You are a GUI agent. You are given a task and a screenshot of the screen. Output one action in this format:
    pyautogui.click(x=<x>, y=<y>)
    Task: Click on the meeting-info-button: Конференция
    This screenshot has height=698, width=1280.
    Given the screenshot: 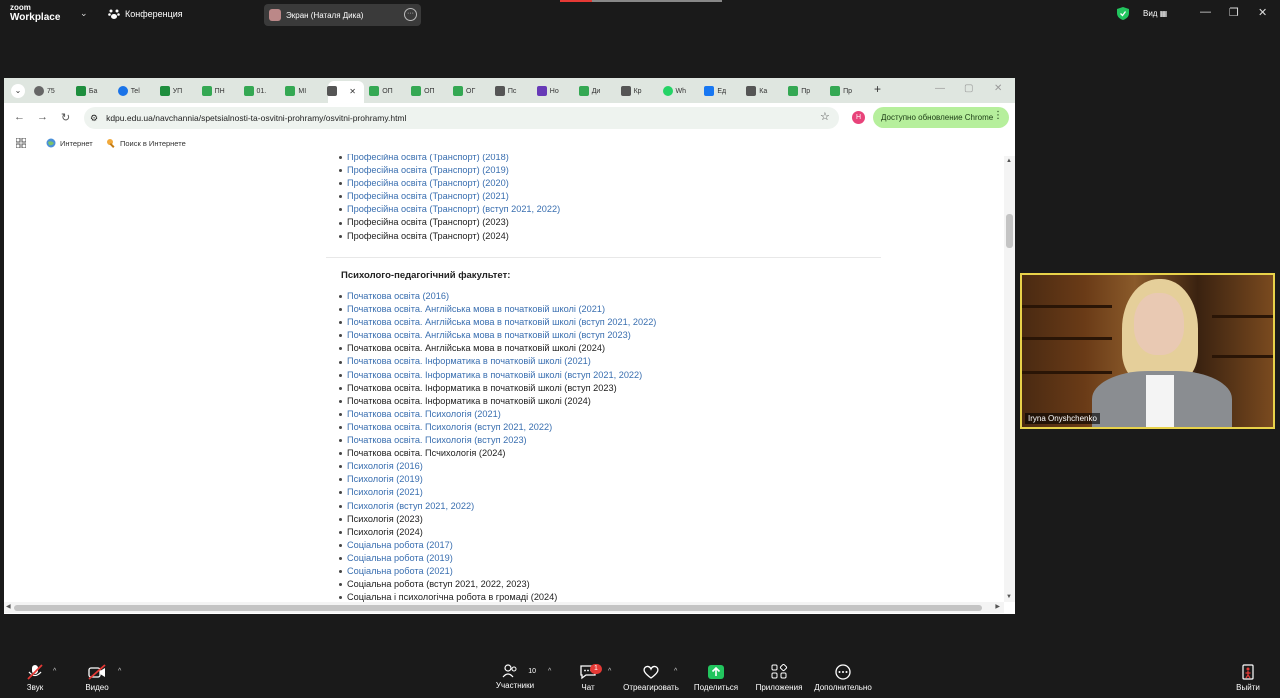 What is the action you would take?
    pyautogui.click(x=145, y=14)
    